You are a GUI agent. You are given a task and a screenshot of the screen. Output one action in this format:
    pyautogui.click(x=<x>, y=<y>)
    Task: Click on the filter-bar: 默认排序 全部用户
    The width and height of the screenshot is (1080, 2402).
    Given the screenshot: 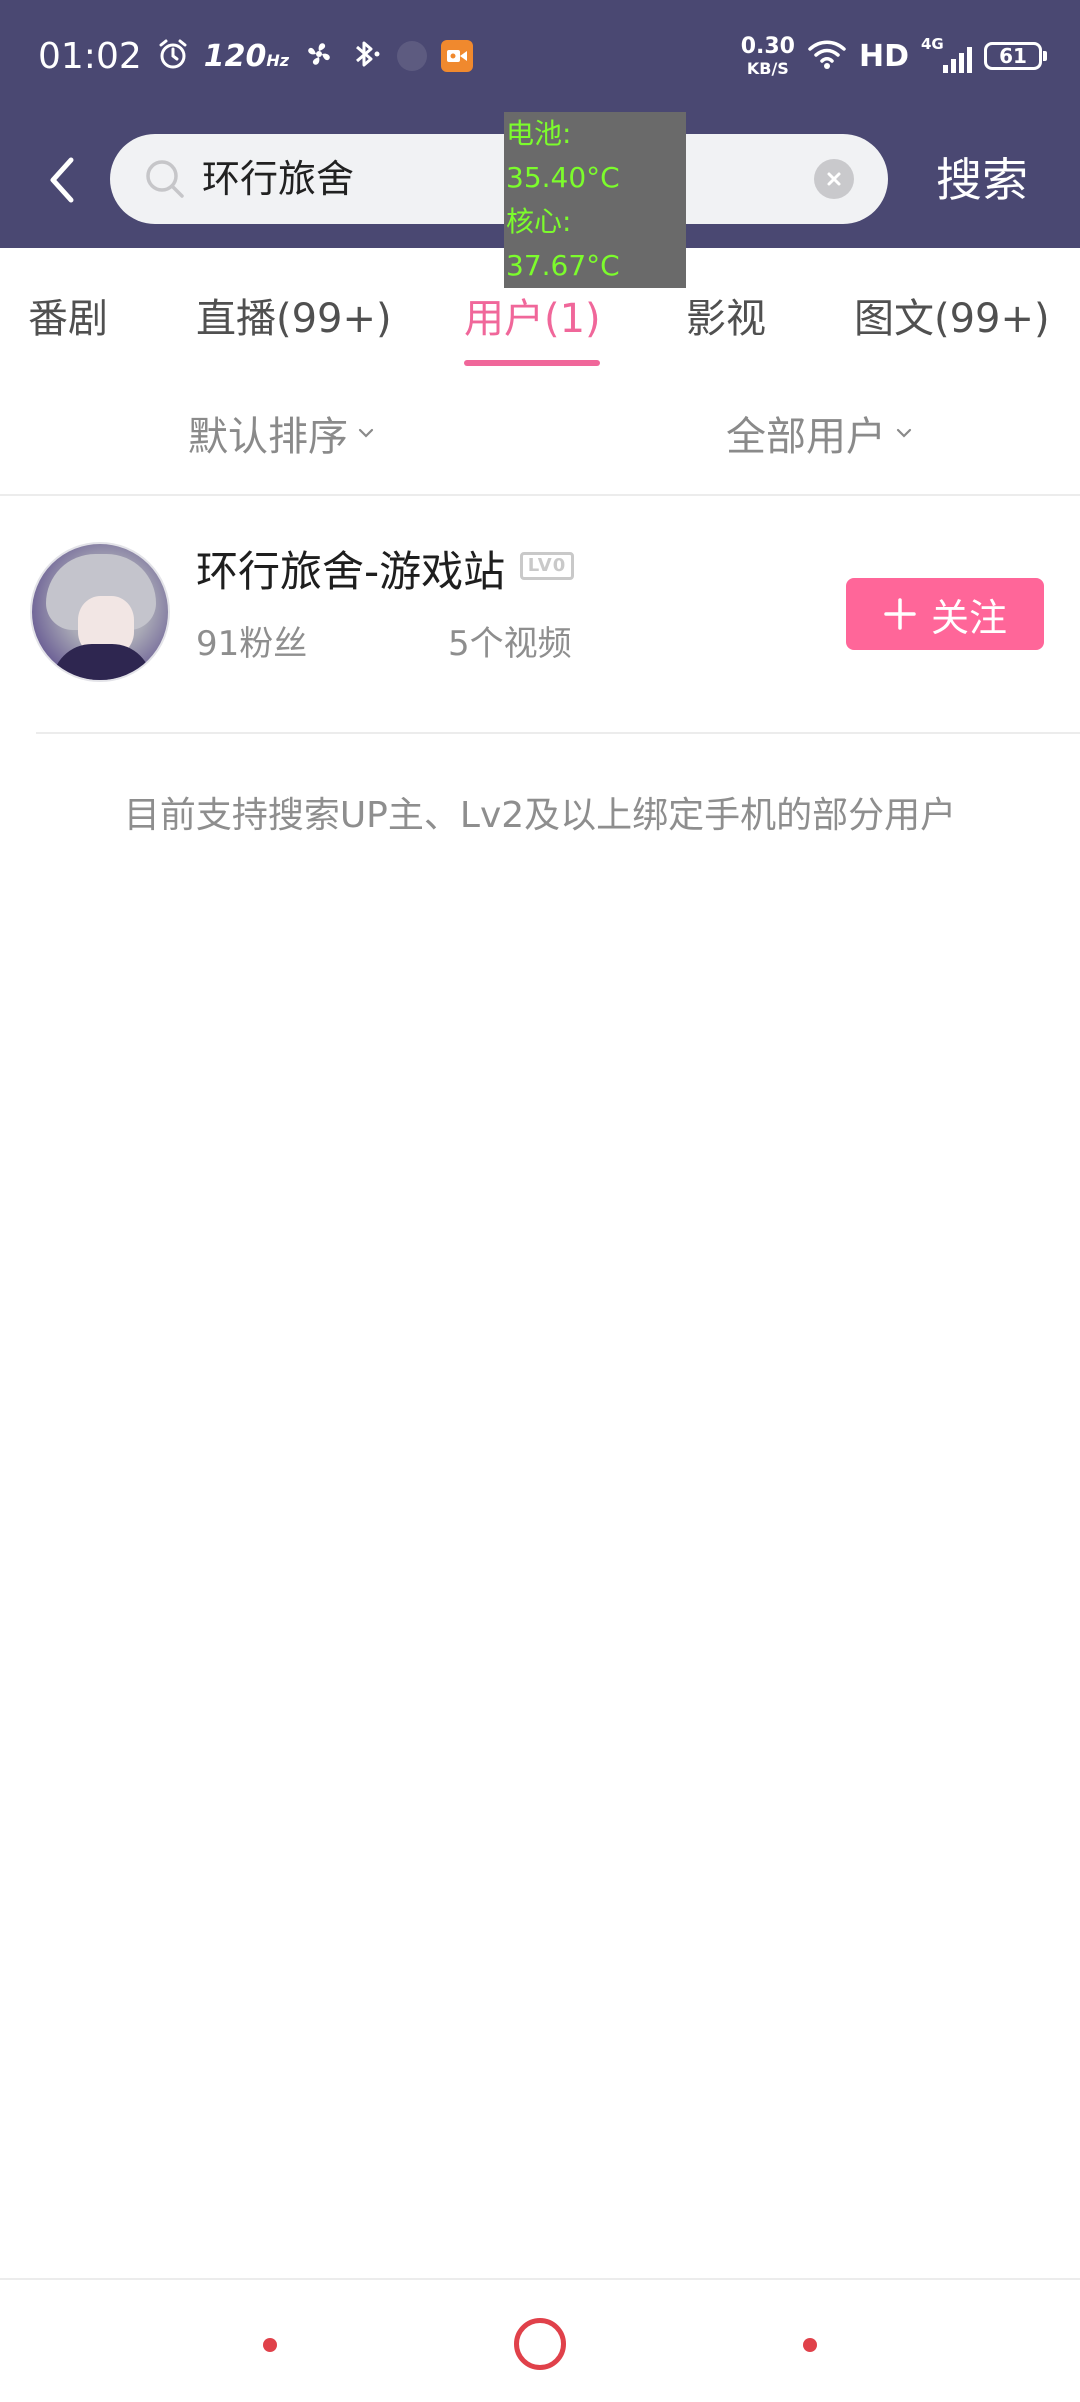 What is the action you would take?
    pyautogui.click(x=540, y=434)
    